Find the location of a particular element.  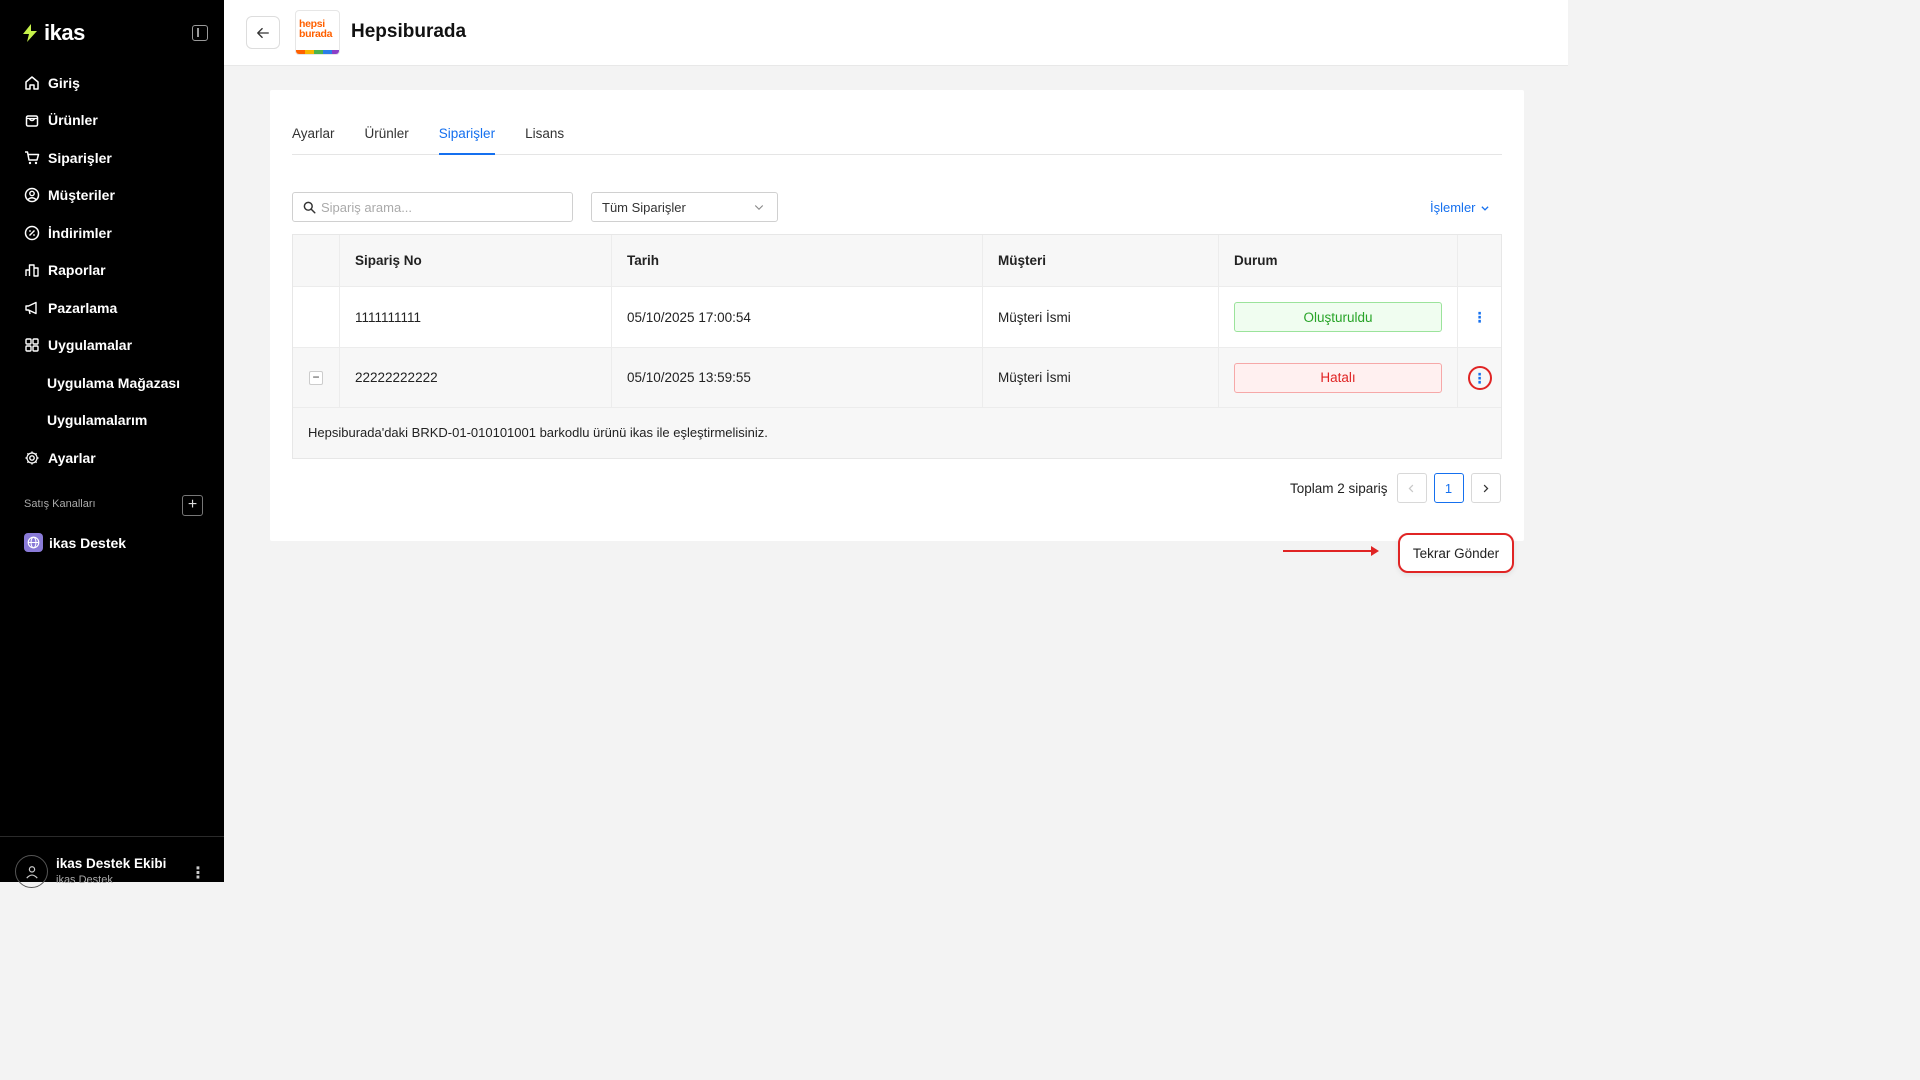

user-profile: ikas Destek Ekibi ikas Destek ⋮ is located at coordinates (112, 862).